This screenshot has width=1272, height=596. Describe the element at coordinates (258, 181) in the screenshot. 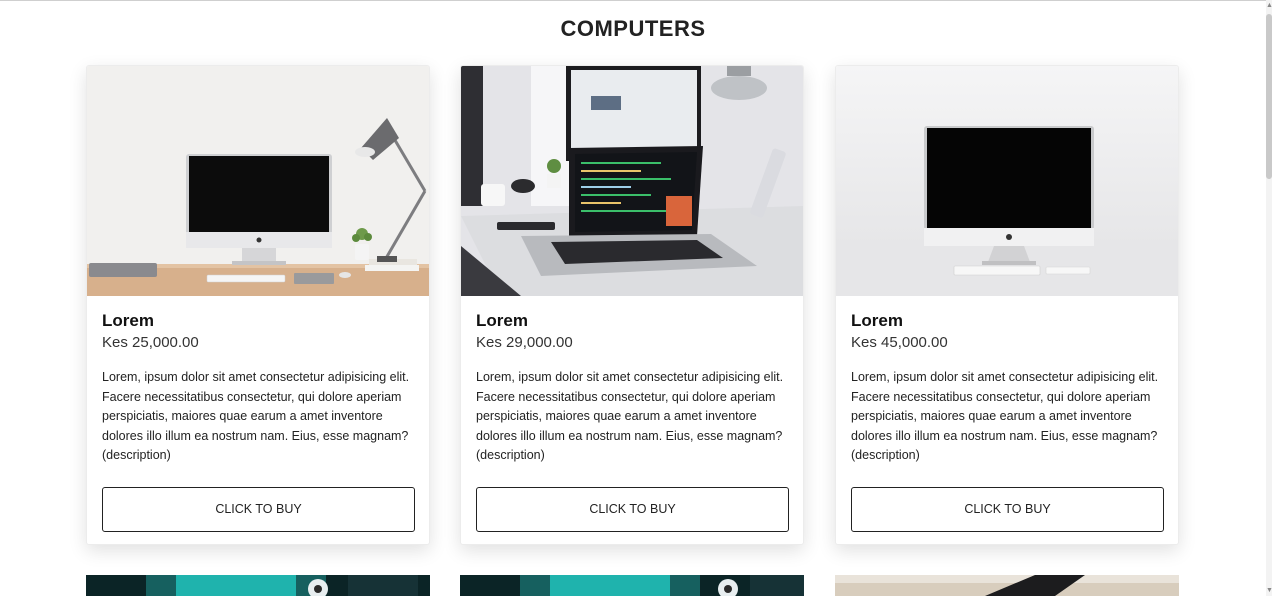

I see `product-image-imac-desk` at that location.